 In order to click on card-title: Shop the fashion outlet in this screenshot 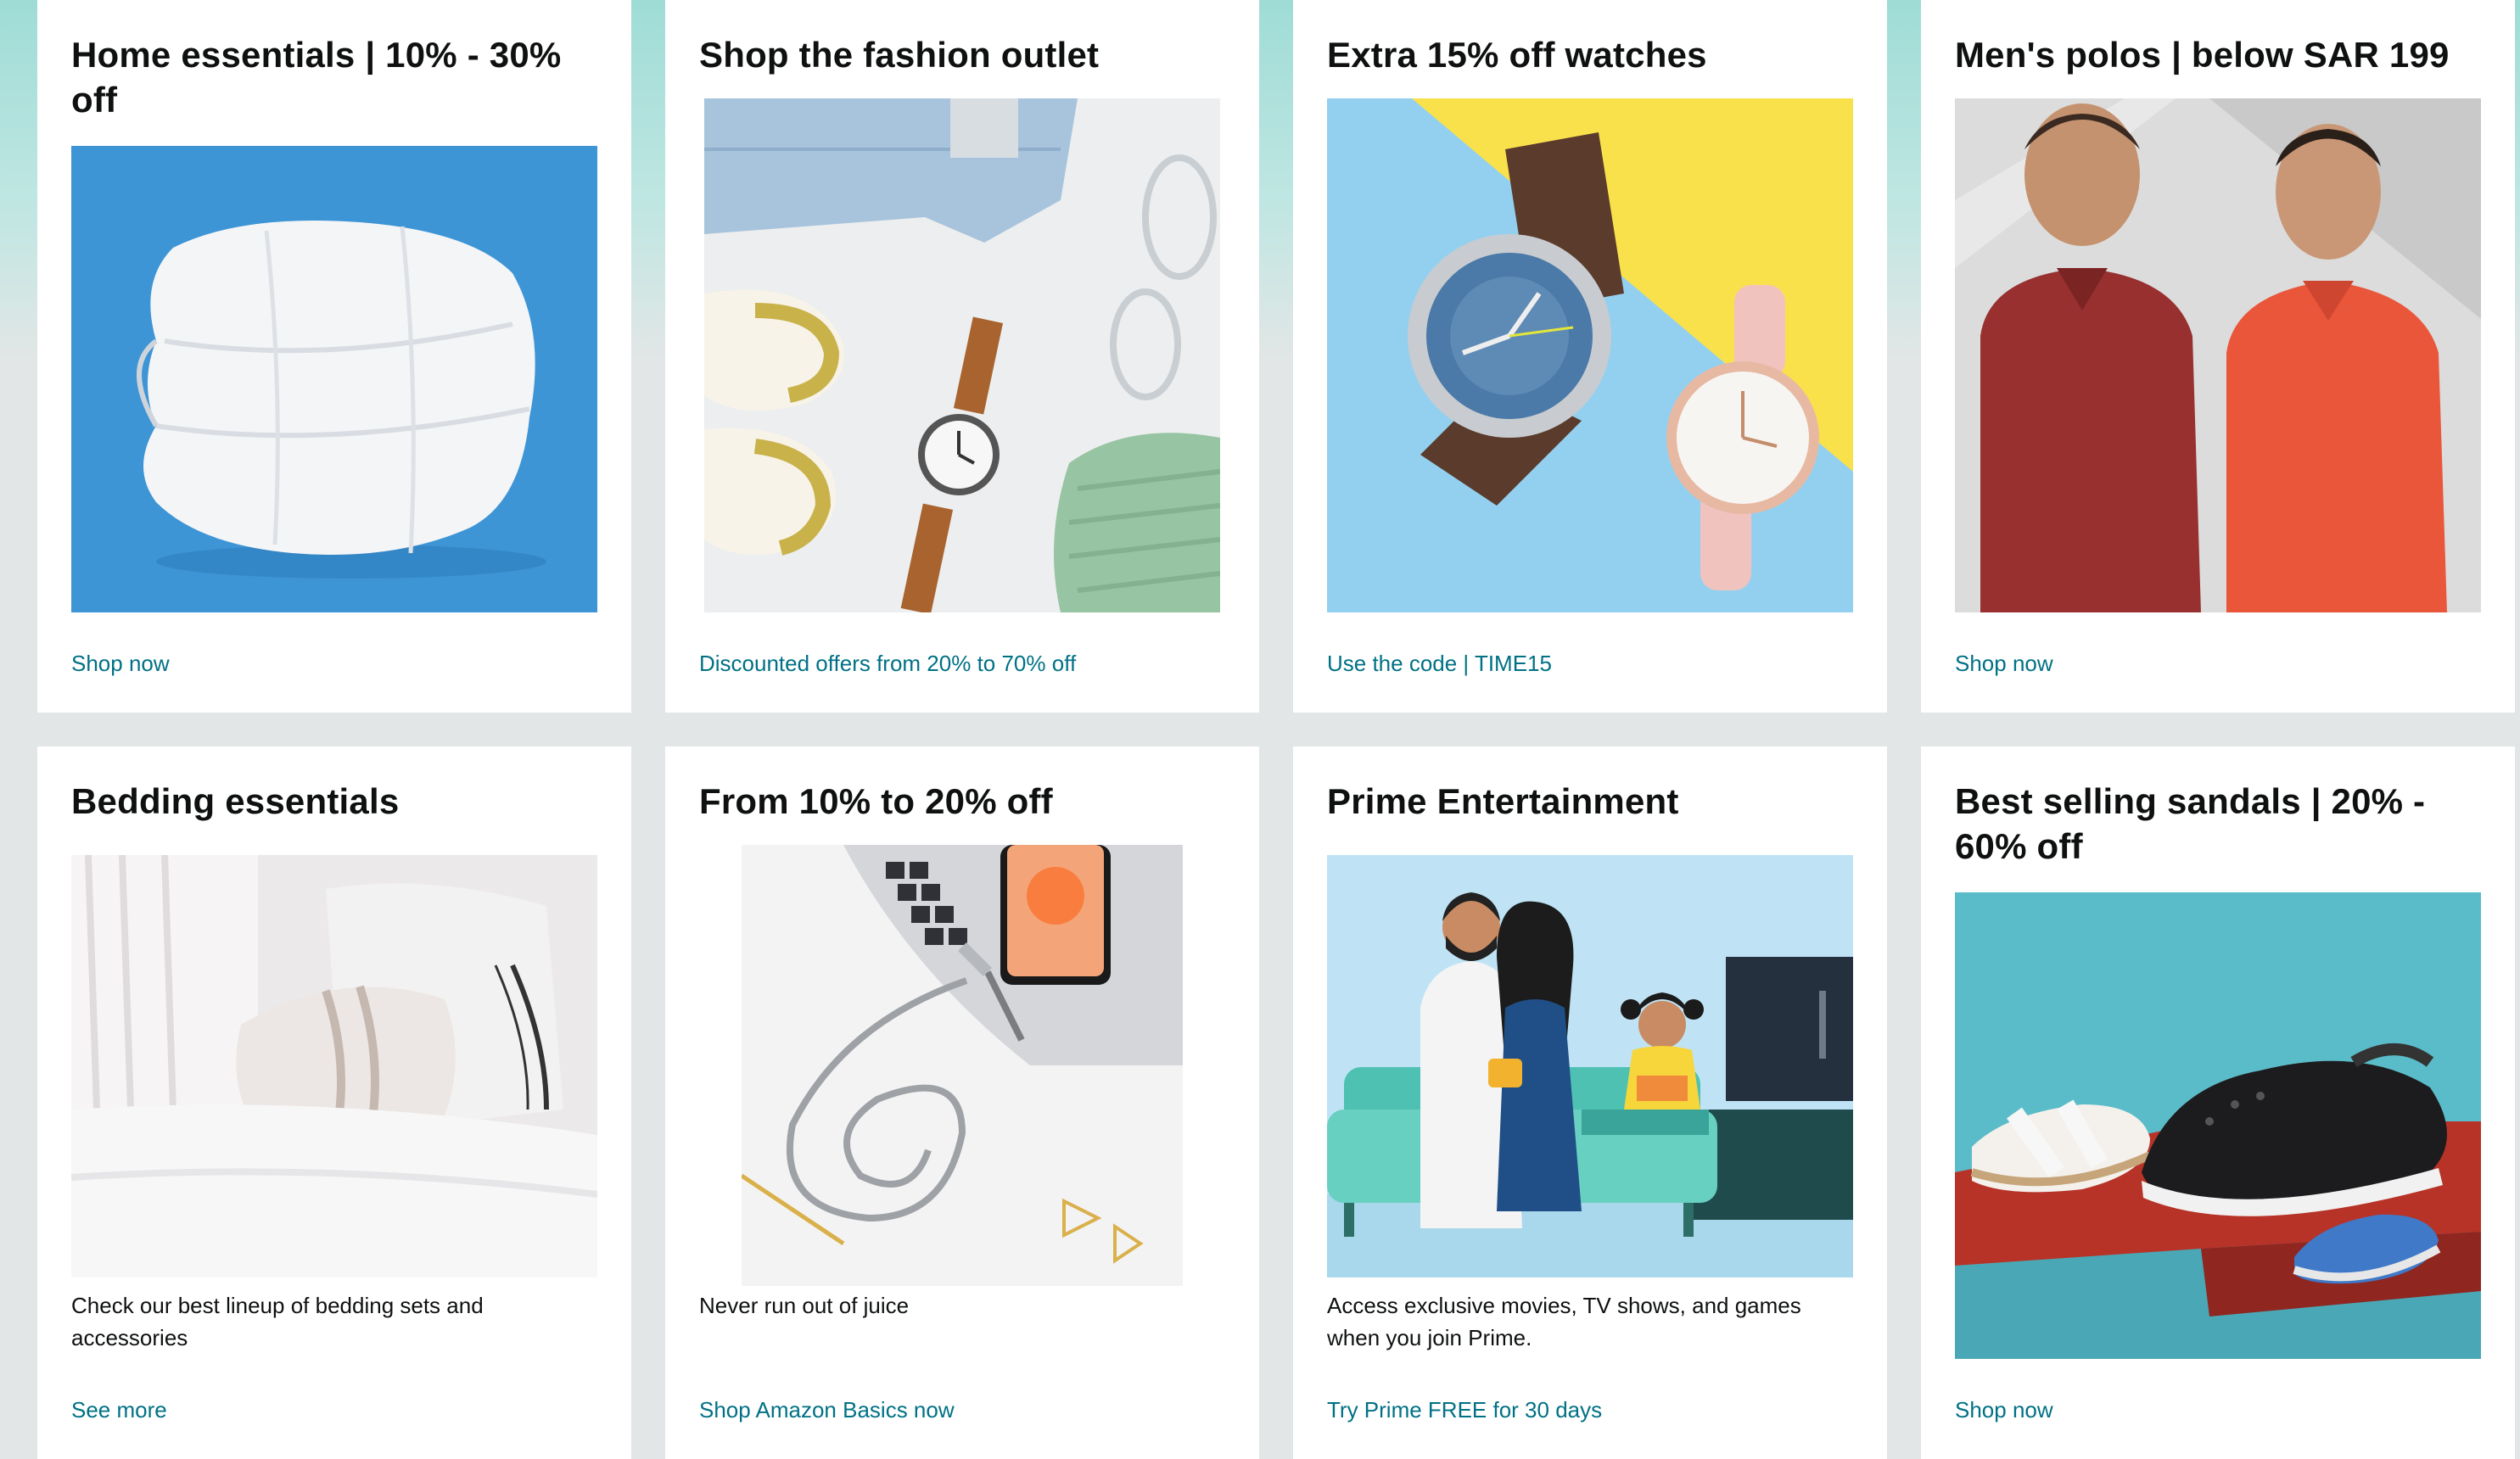, I will do `click(899, 55)`.